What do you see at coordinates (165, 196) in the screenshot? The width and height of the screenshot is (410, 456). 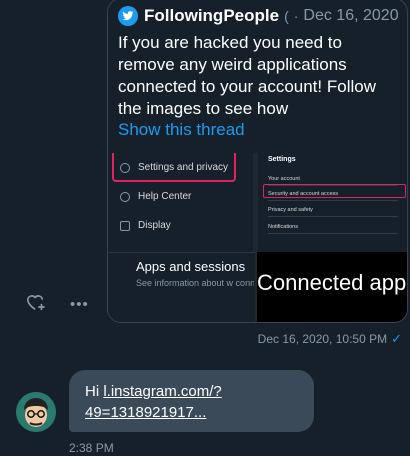 I see `menu-row-label: Help Center` at bounding box center [165, 196].